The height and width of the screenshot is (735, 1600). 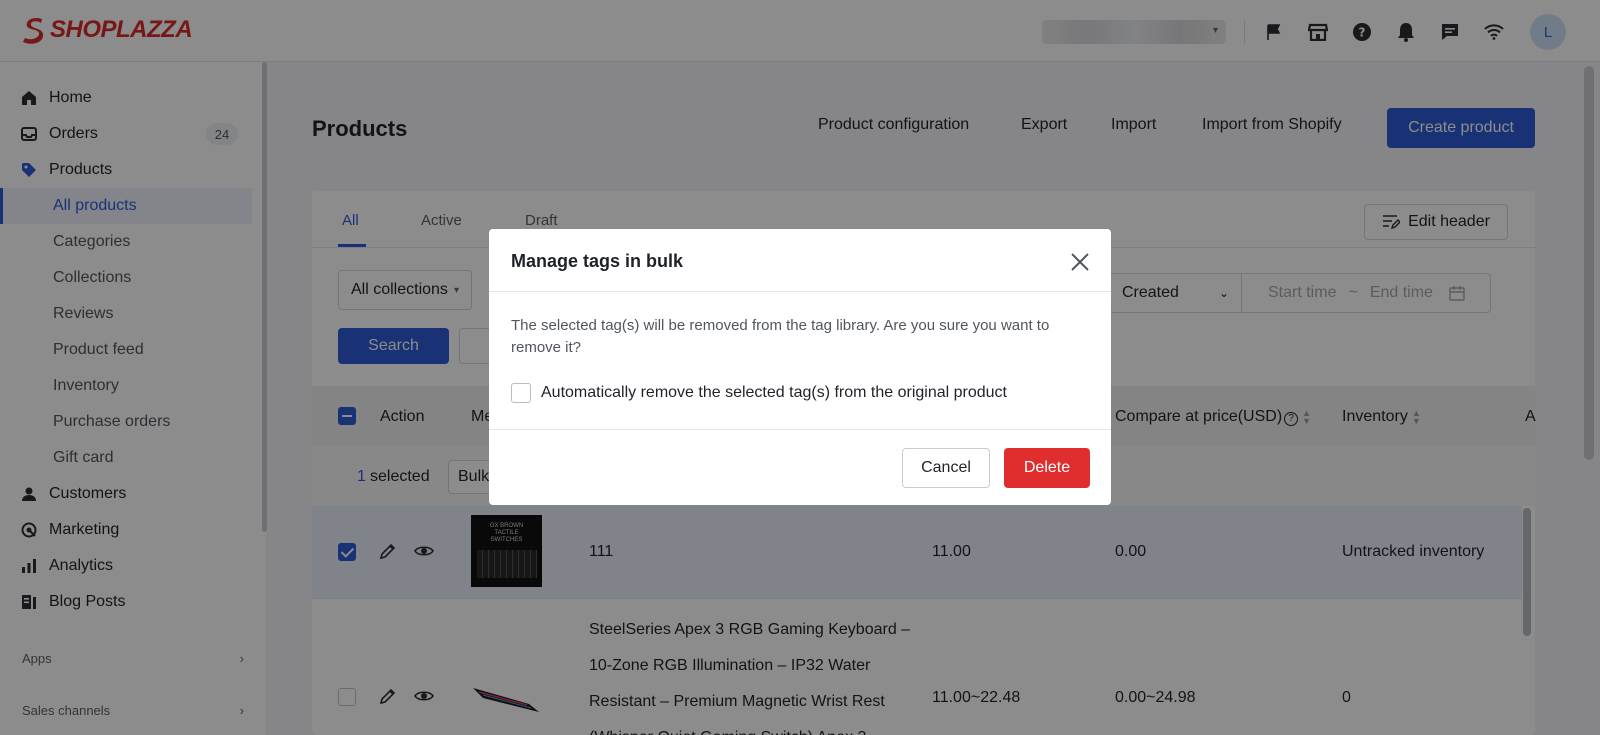 What do you see at coordinates (521, 393) in the screenshot?
I see `checkbox-box` at bounding box center [521, 393].